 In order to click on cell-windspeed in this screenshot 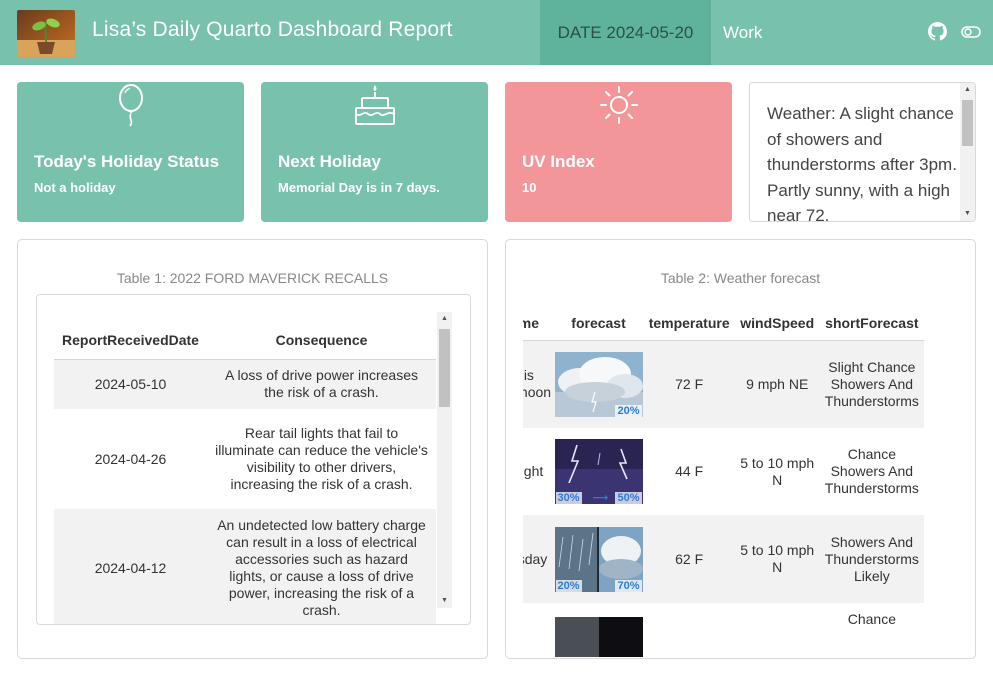, I will do `click(777, 630)`.